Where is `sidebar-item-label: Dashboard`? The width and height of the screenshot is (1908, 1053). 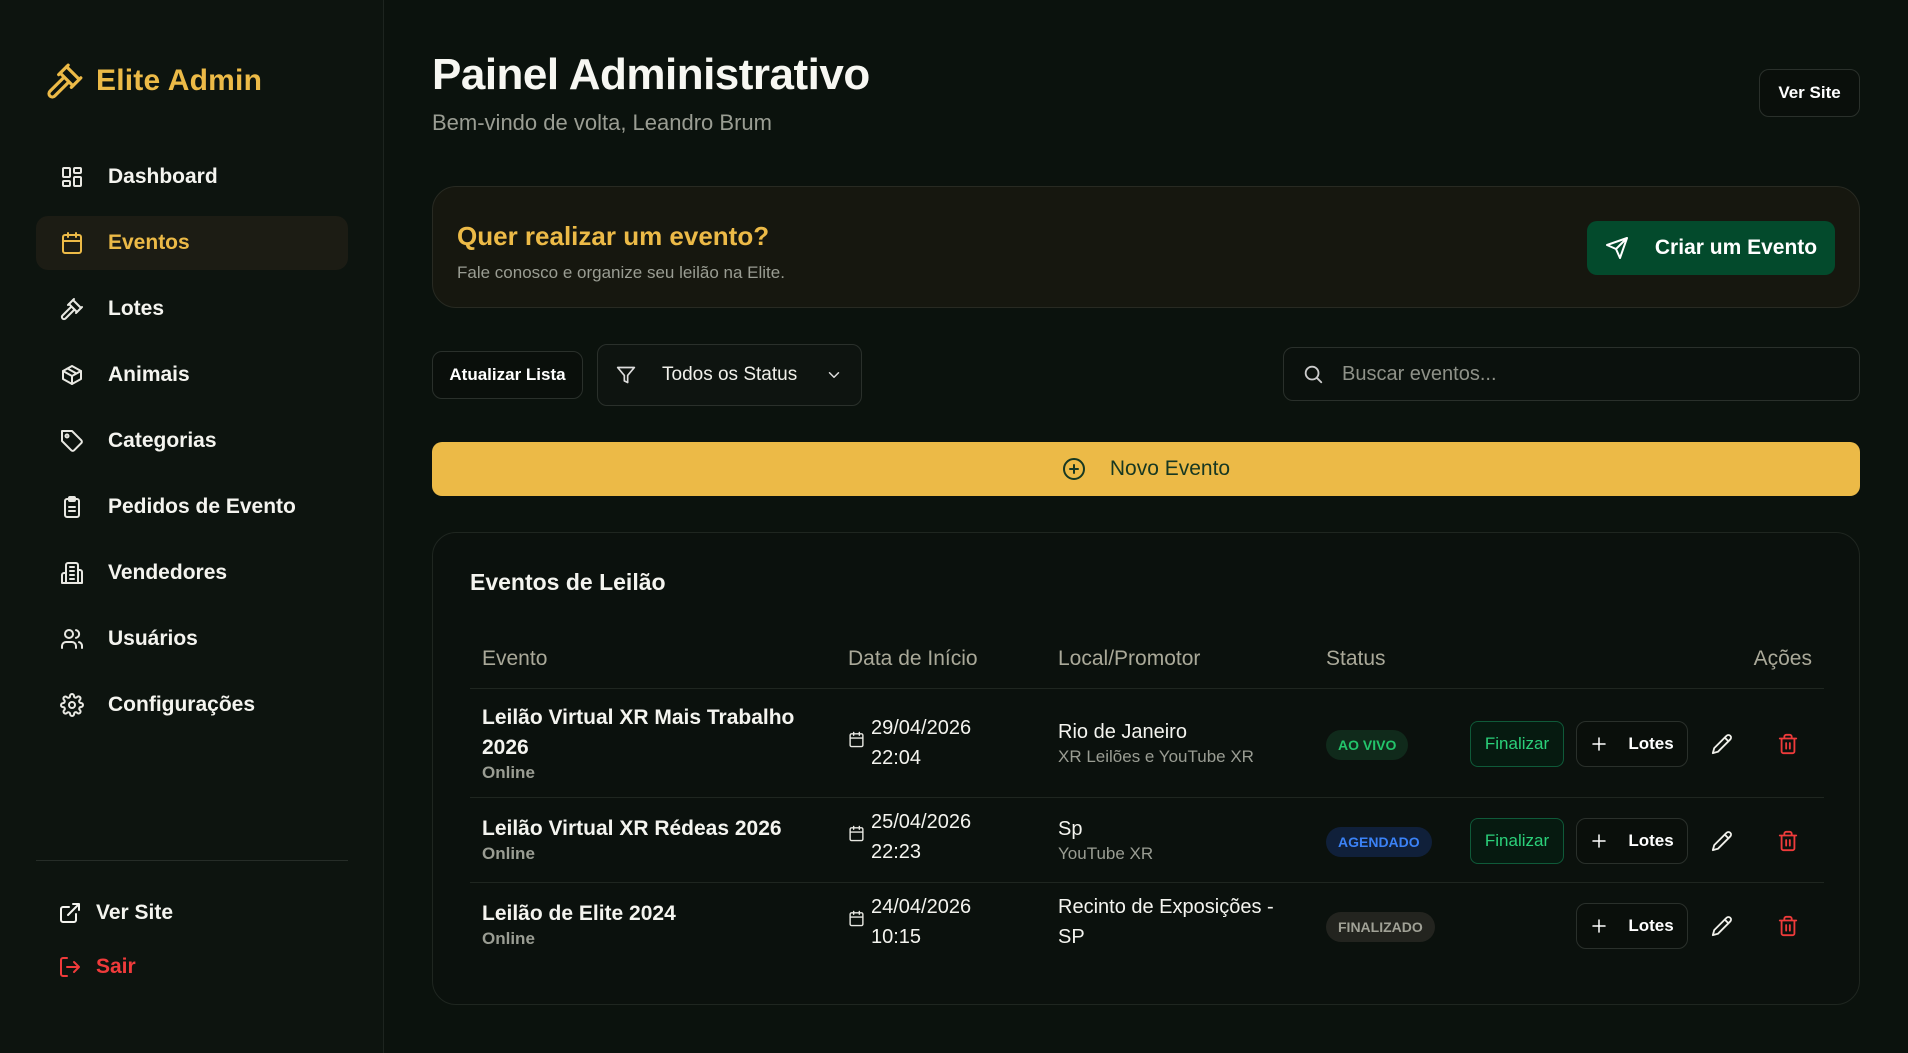
sidebar-item-label: Dashboard is located at coordinates (163, 176).